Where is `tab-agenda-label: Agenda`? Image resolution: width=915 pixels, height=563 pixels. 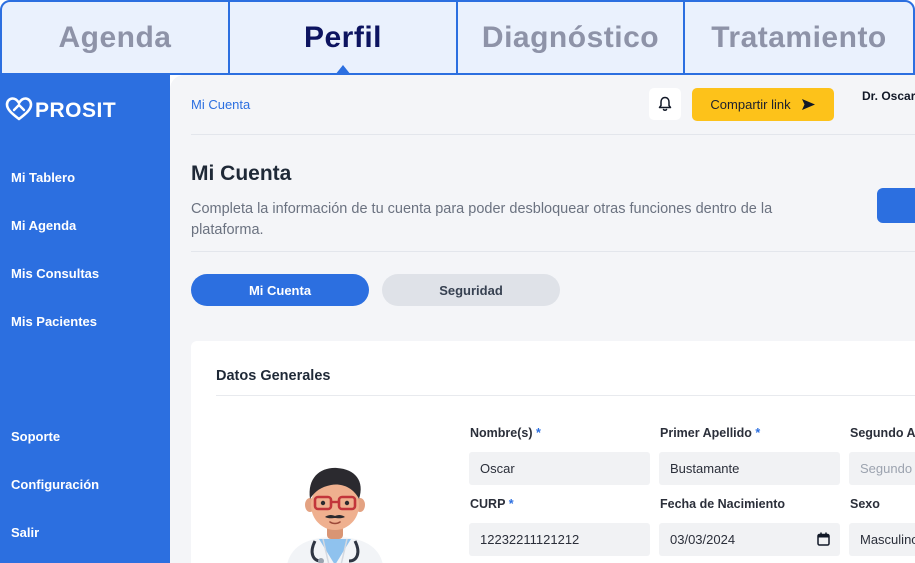
tab-agenda-label: Agenda is located at coordinates (115, 37).